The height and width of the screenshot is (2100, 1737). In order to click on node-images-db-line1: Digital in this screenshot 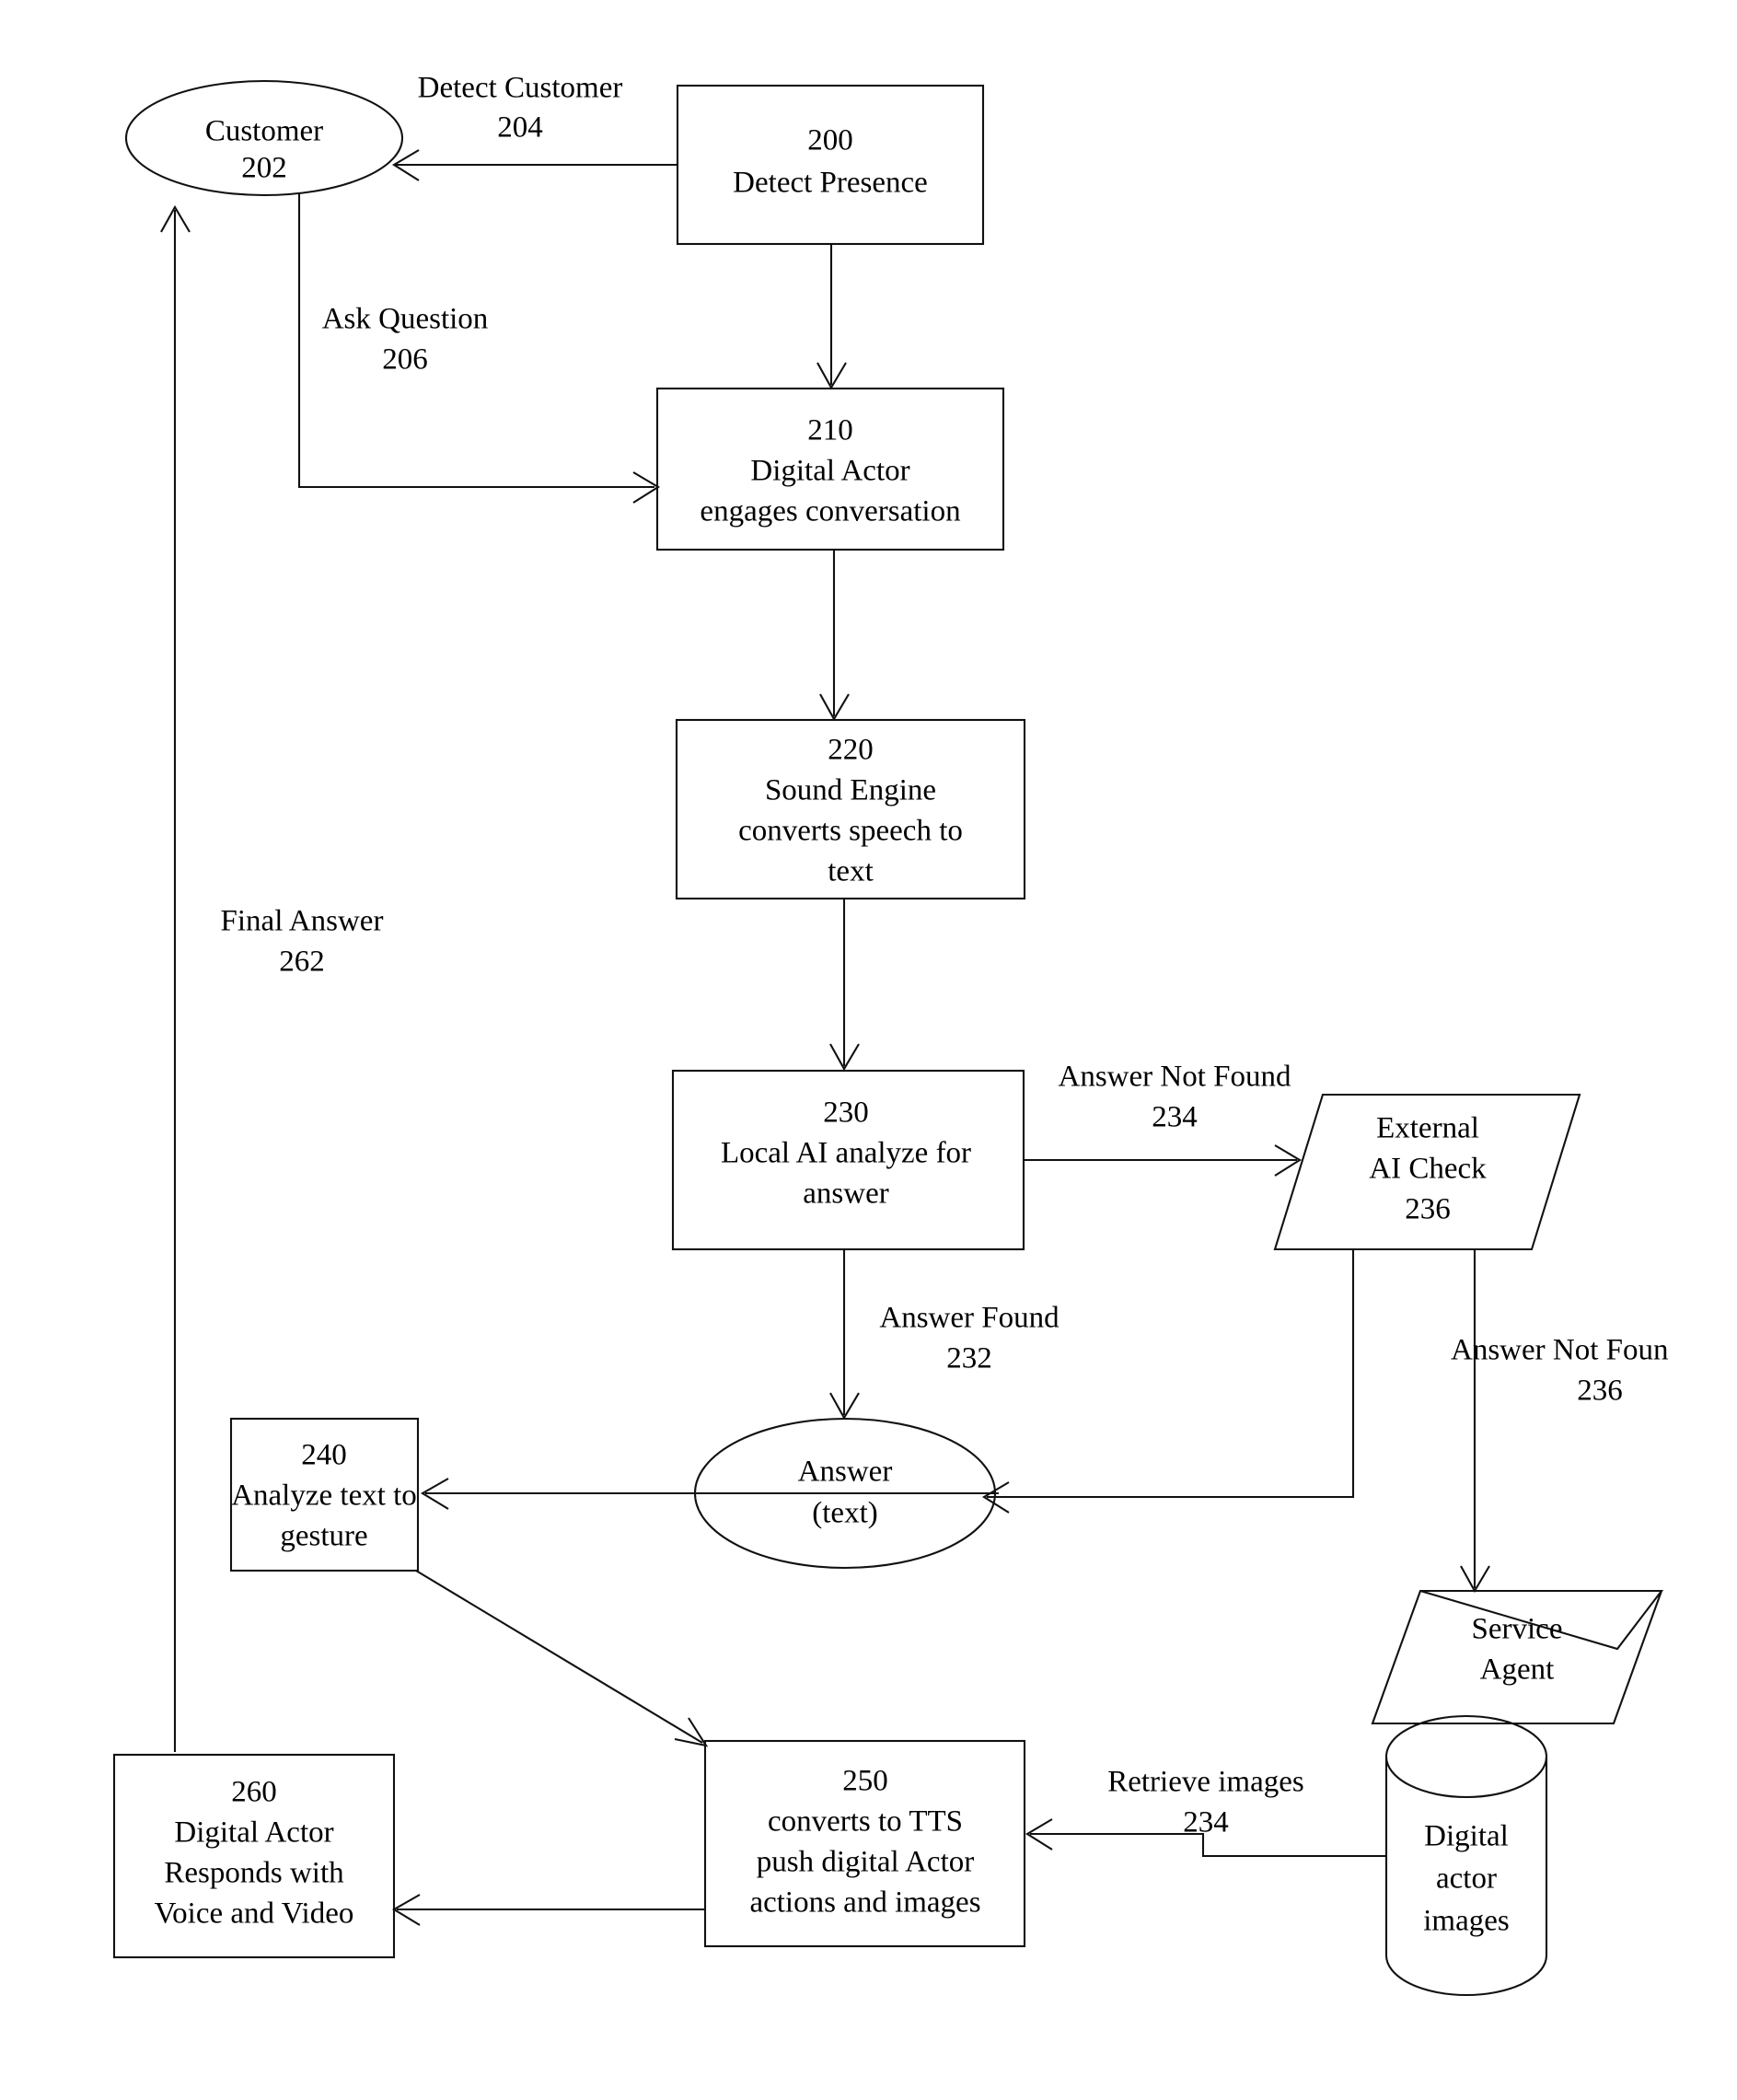, I will do `click(1467, 1836)`.